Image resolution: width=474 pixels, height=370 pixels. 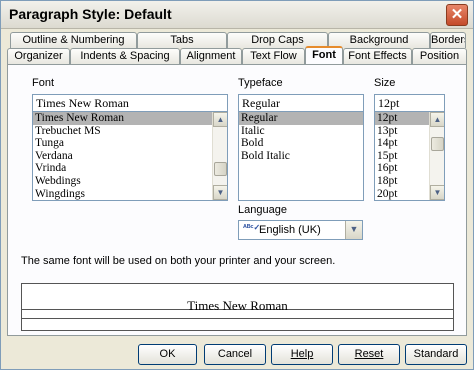 I want to click on list-item: Bold, so click(x=301, y=143).